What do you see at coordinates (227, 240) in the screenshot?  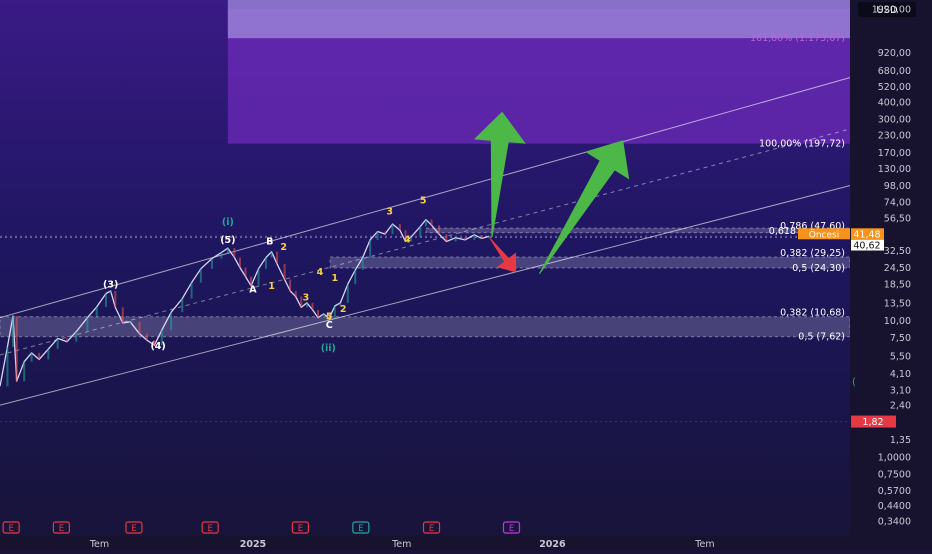 I see `wave-label: (5)` at bounding box center [227, 240].